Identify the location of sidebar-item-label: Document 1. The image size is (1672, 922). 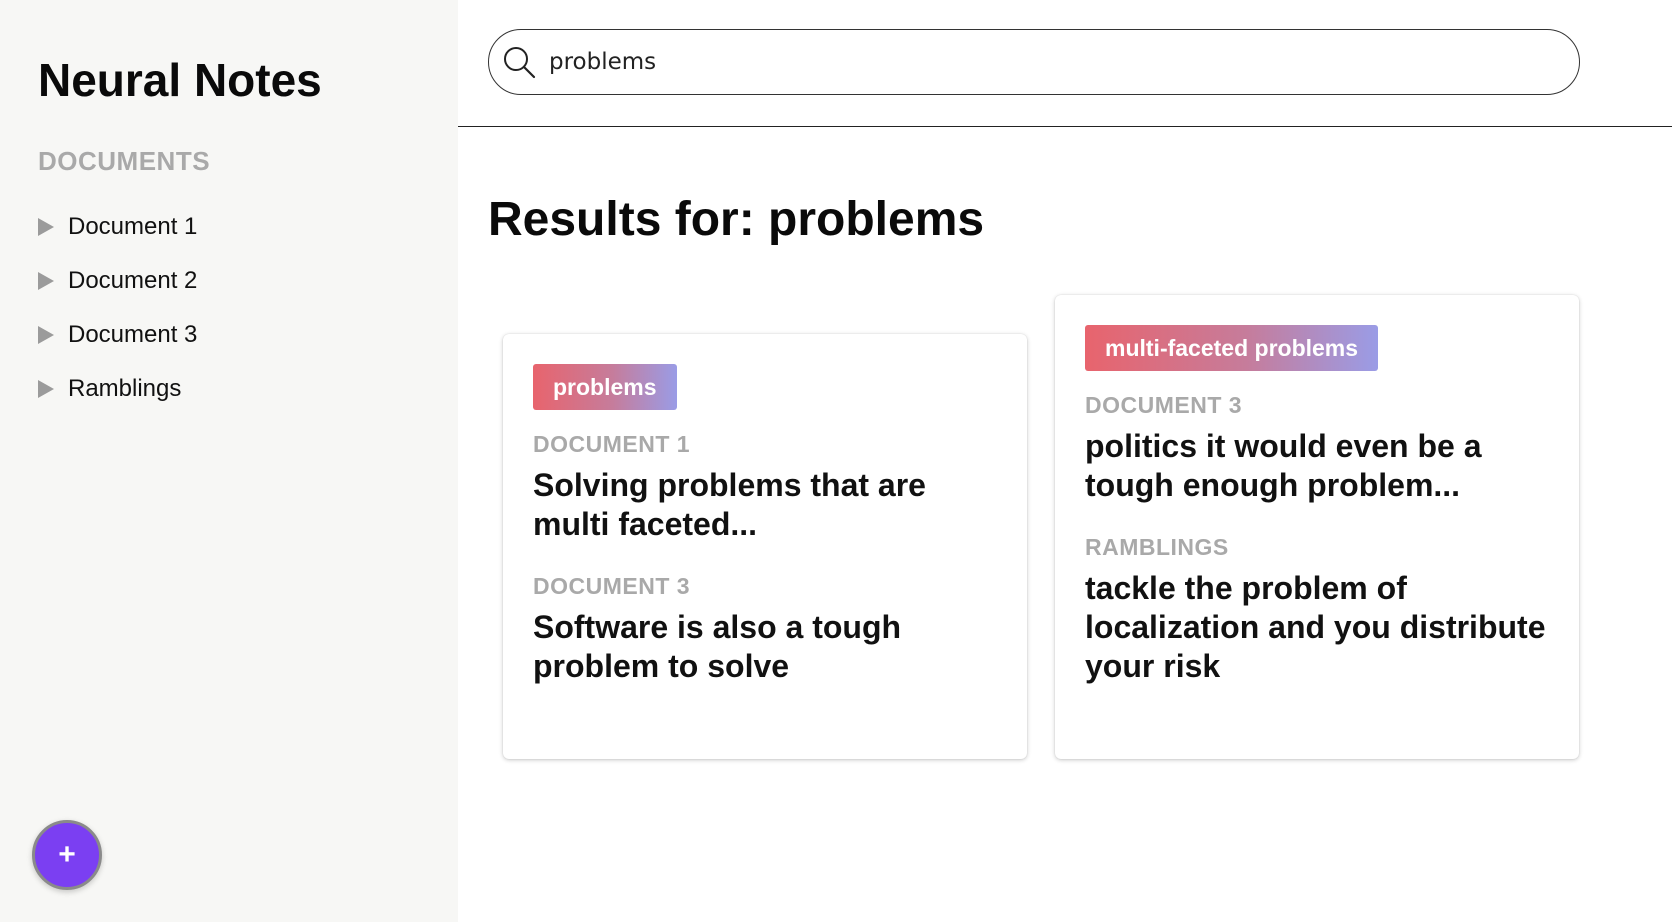
(132, 227).